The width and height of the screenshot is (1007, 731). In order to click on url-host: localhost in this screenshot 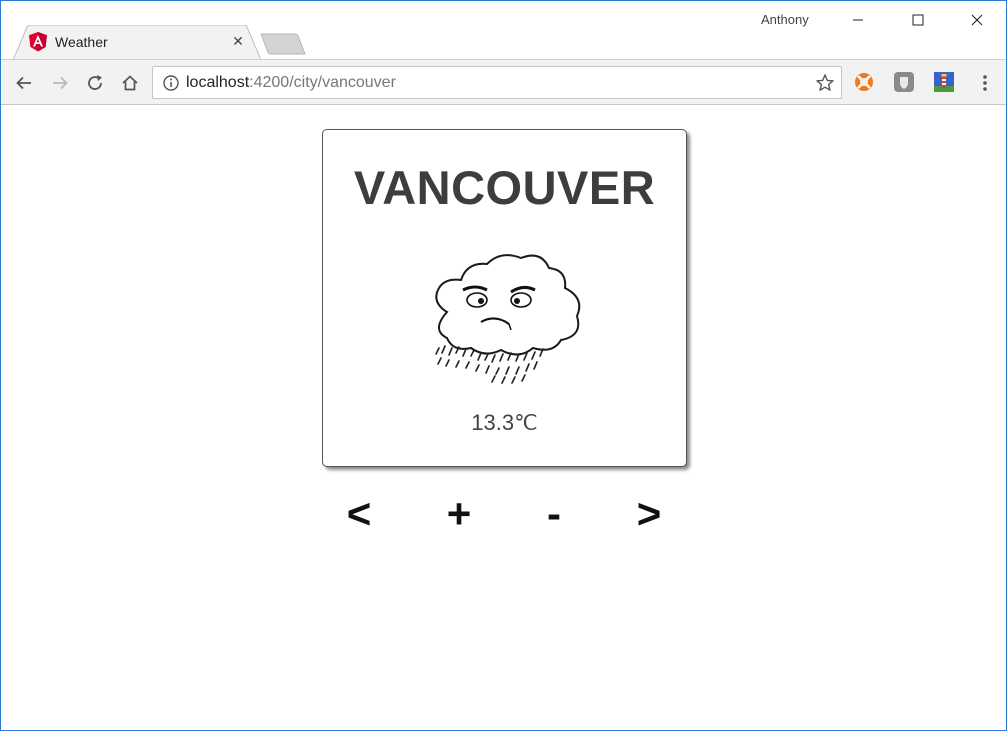, I will do `click(218, 82)`.